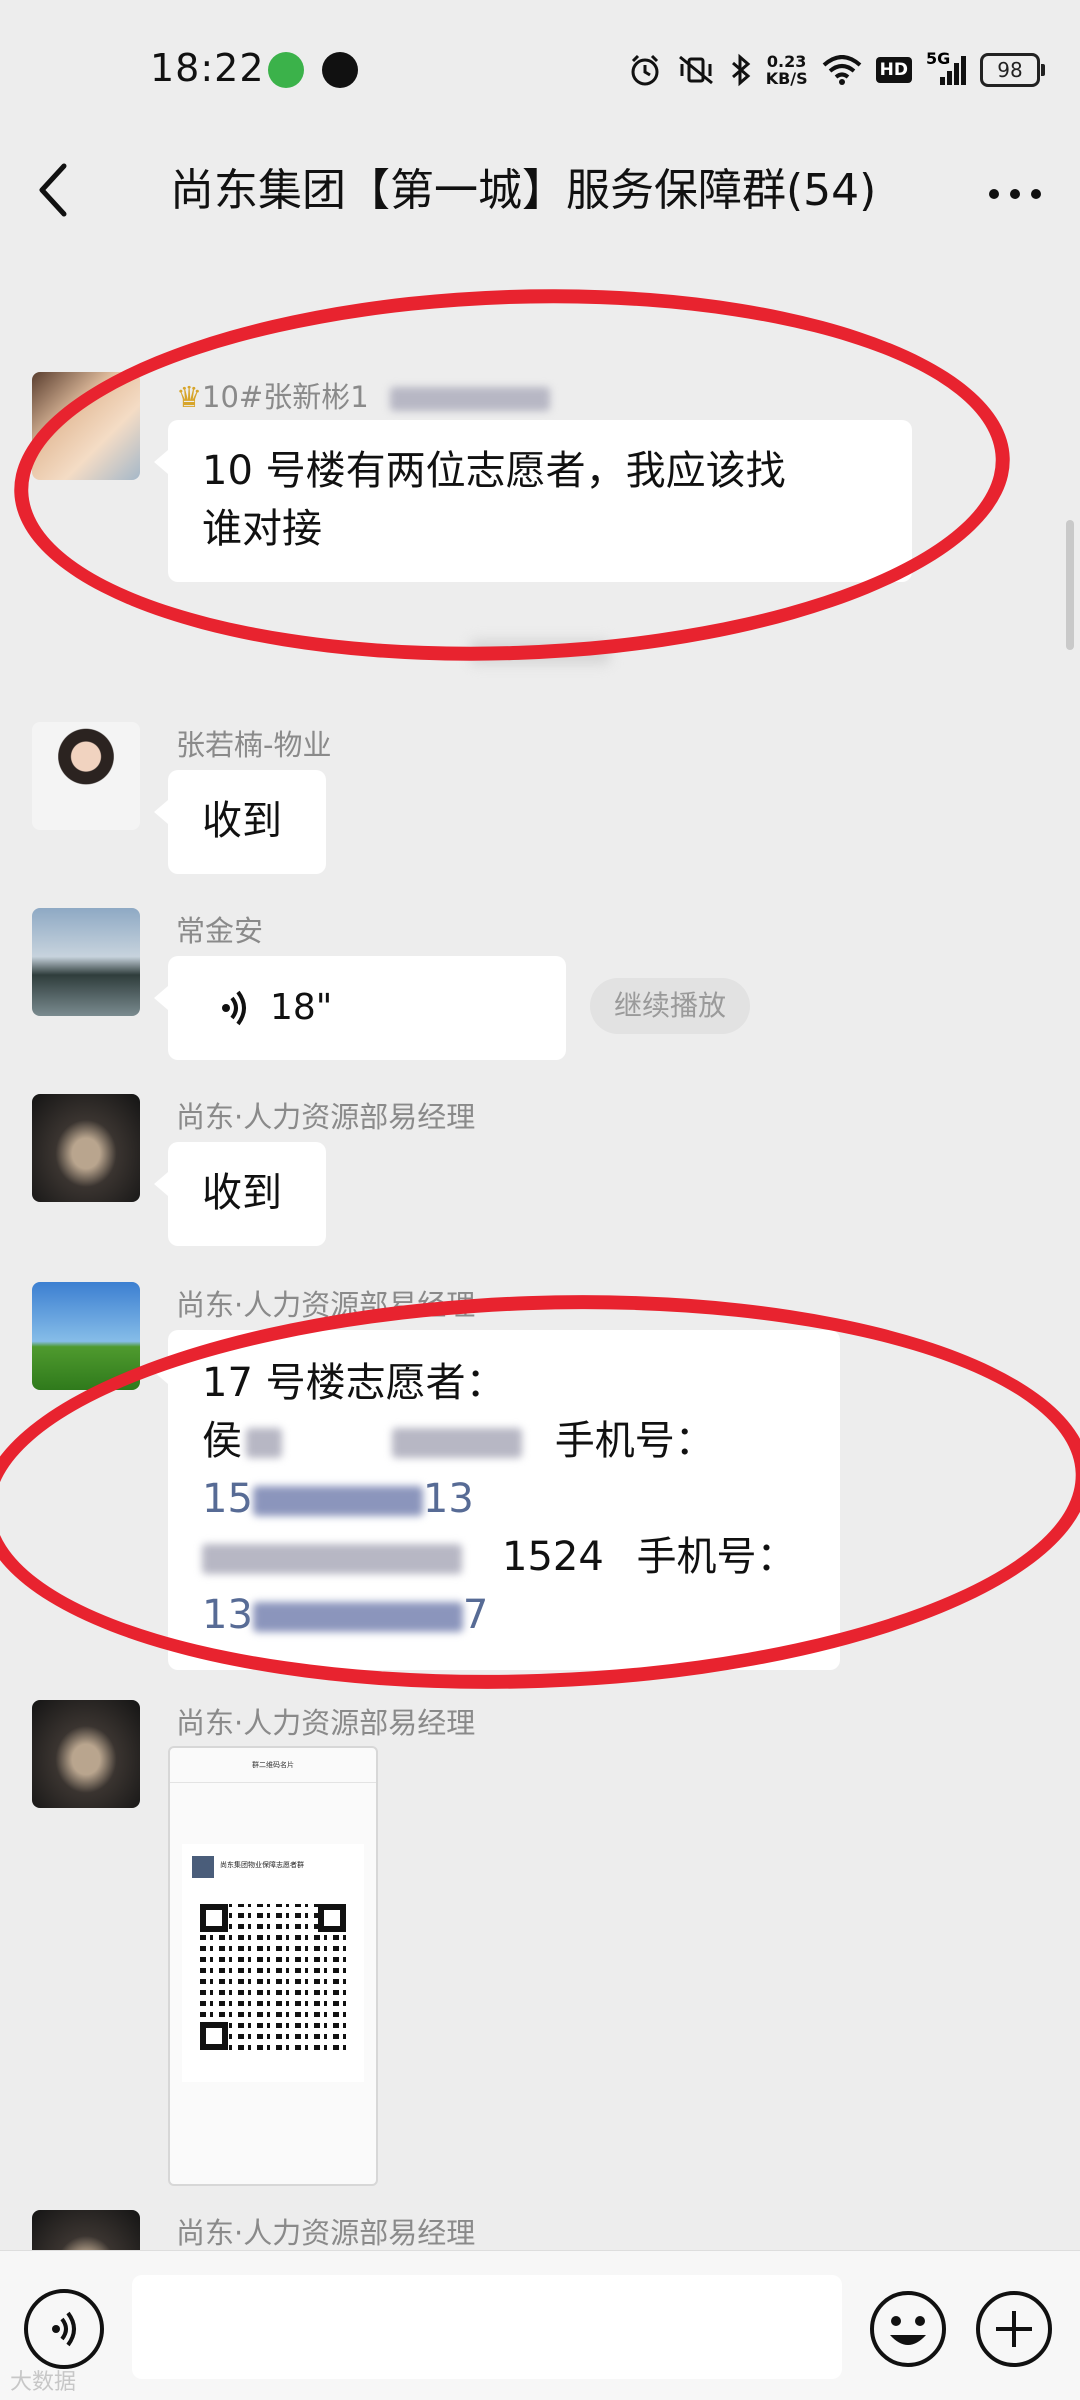 The image size is (1080, 2400). I want to click on image-title: 群二维码名片, so click(273, 1765).